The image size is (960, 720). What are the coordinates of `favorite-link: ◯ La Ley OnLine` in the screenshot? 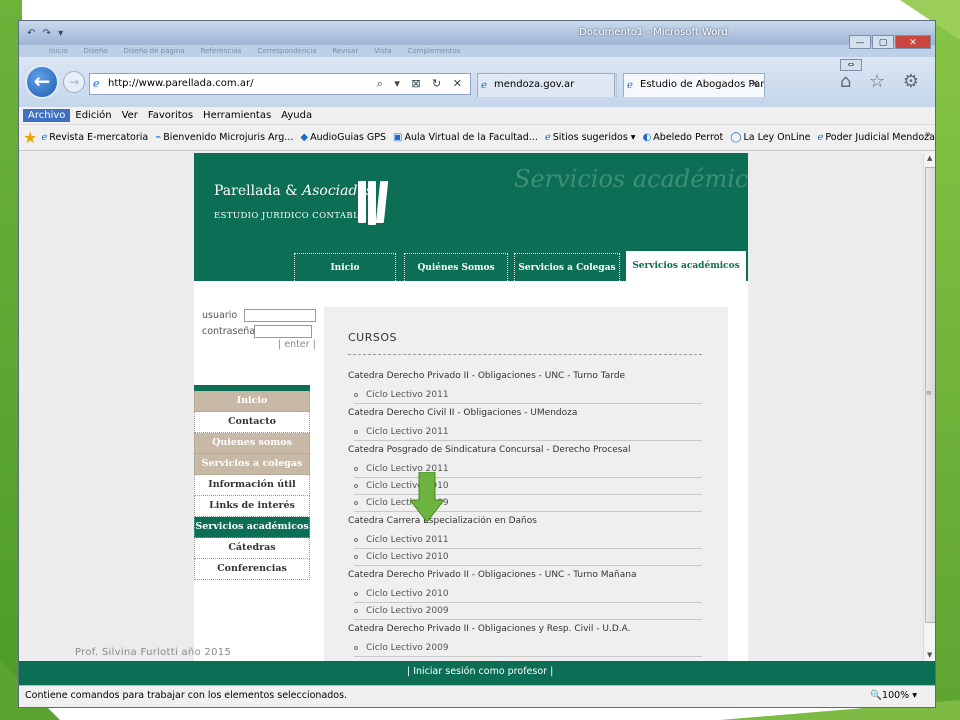 It's located at (770, 137).